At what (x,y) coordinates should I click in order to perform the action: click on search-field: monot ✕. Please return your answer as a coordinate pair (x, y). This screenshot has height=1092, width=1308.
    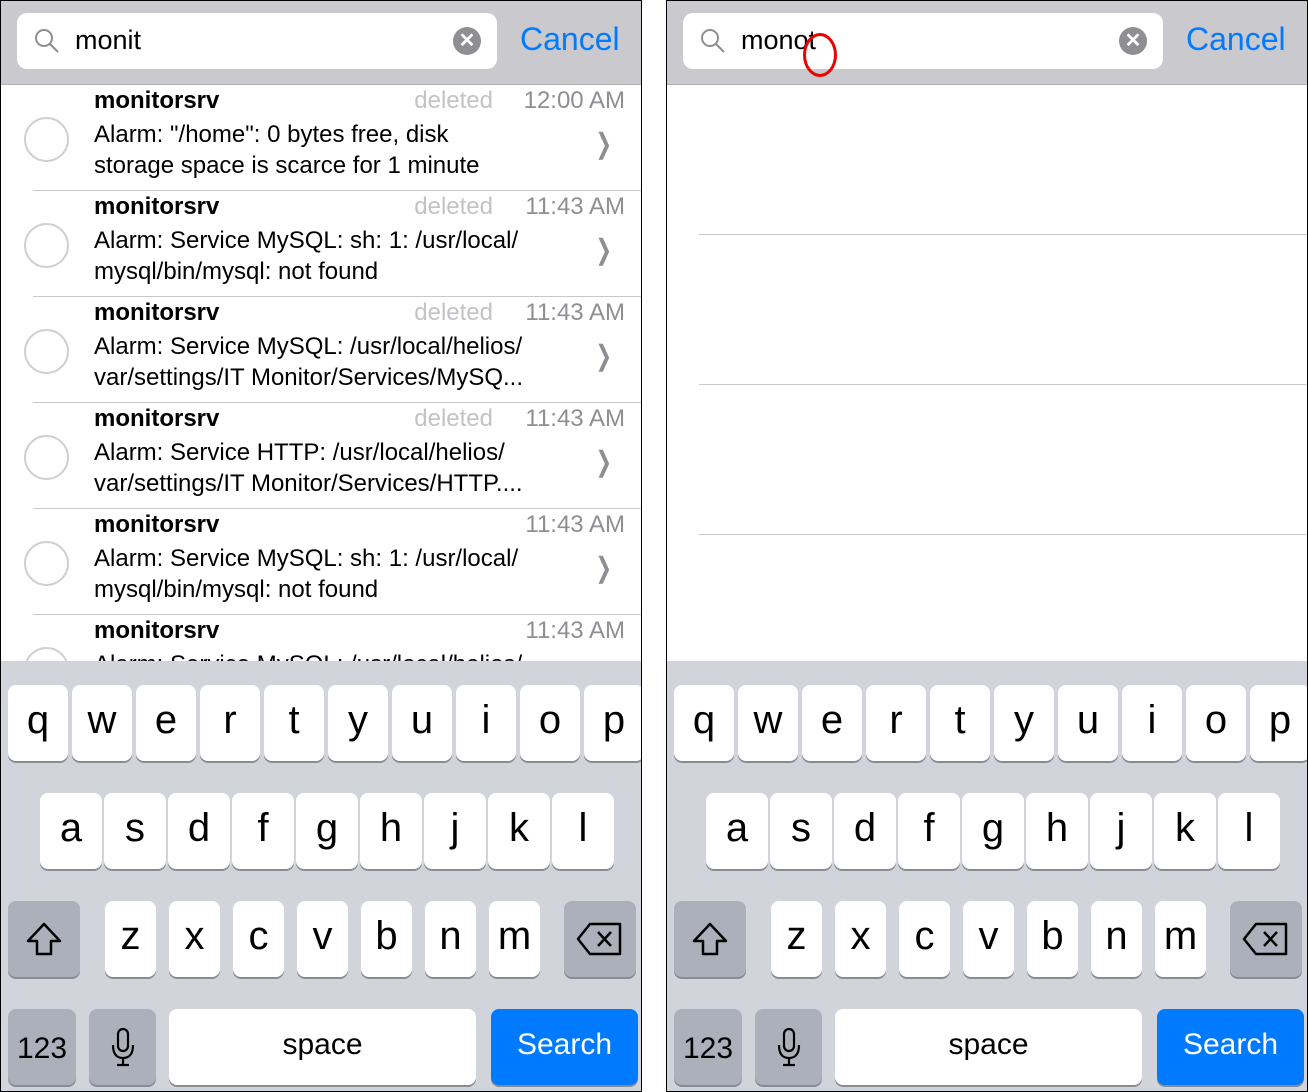
    Looking at the image, I should click on (923, 45).